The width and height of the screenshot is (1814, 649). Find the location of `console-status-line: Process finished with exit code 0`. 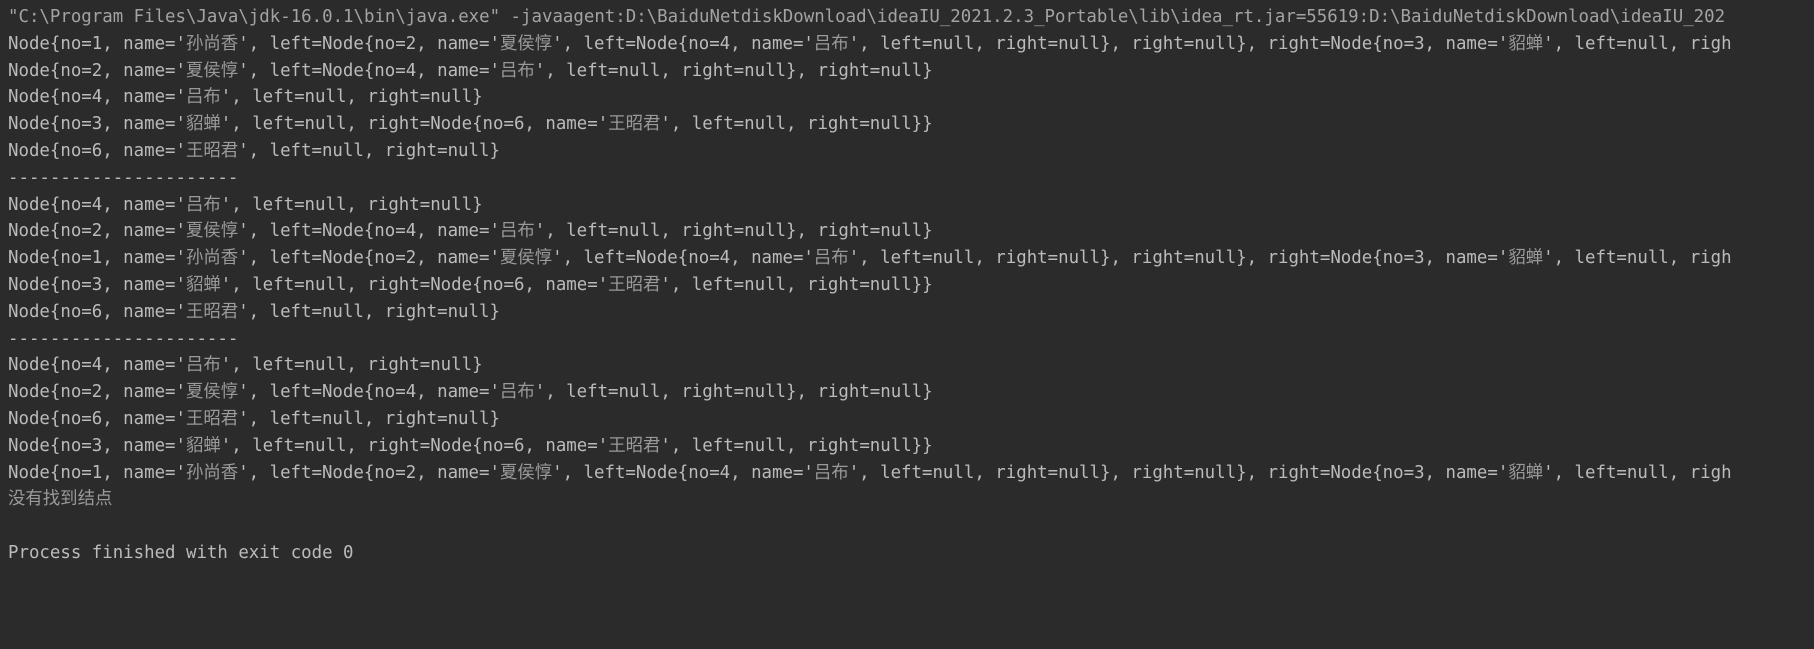

console-status-line: Process finished with exit code 0 is located at coordinates (181, 552).